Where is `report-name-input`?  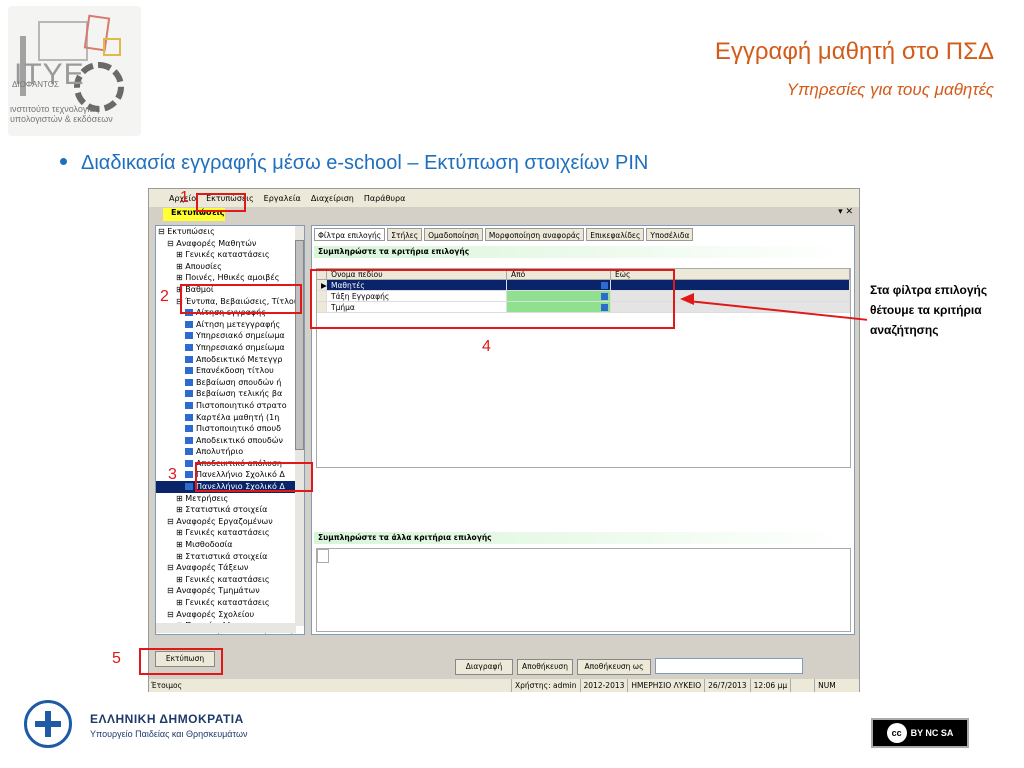 report-name-input is located at coordinates (729, 666).